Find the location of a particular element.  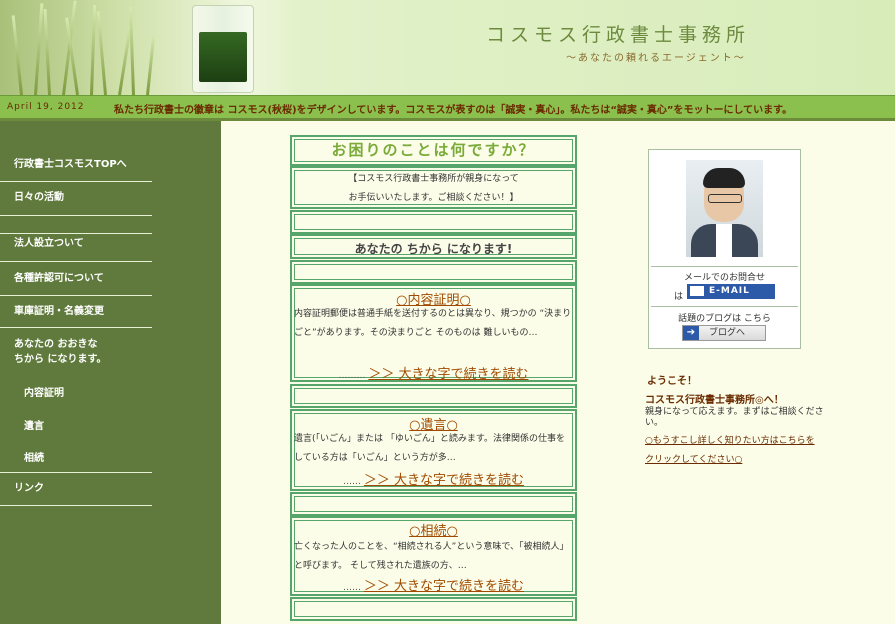

sidebar-item-label: 車庫証明・名義変更 is located at coordinates (59, 311).